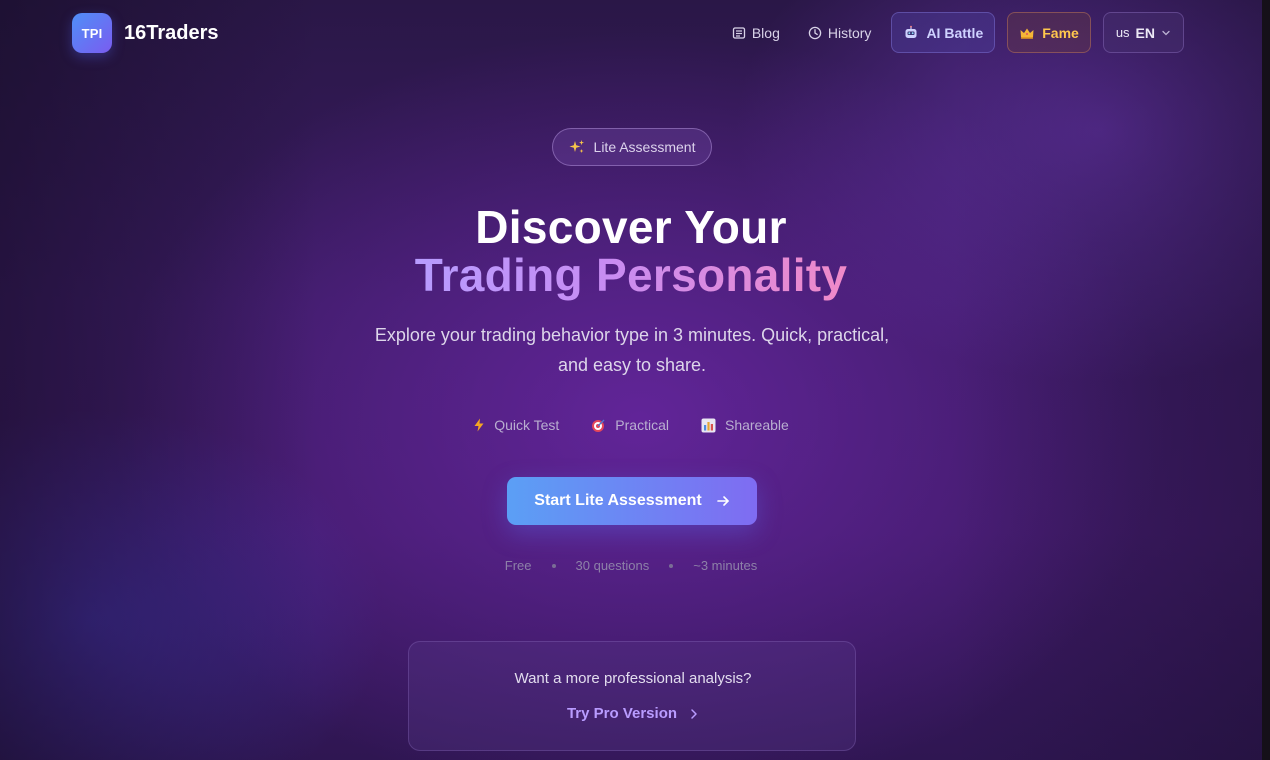  I want to click on meta-price: Free, so click(518, 565).